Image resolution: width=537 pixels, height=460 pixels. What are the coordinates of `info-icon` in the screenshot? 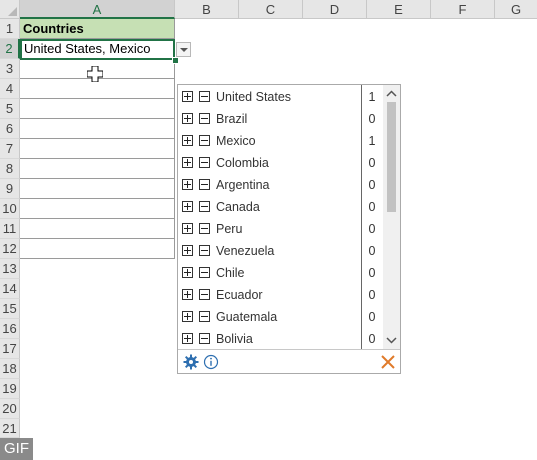 It's located at (211, 362).